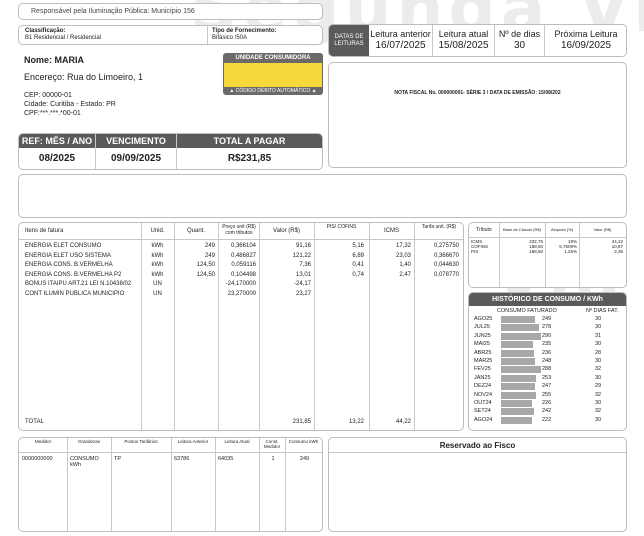 The height and width of the screenshot is (536, 644). Describe the element at coordinates (477, 452) in the screenshot. I see `fisco-divider` at that location.